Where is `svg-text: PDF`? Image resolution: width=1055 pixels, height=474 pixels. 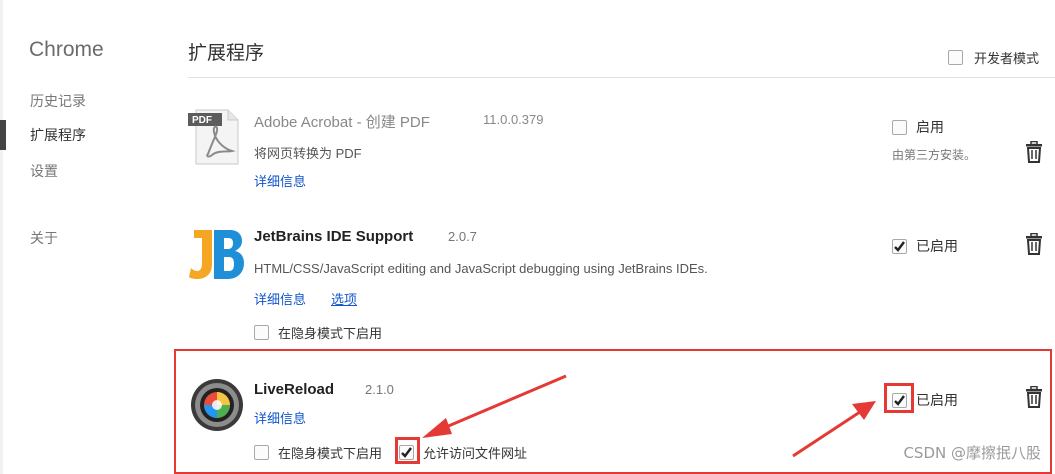 svg-text: PDF is located at coordinates (202, 120).